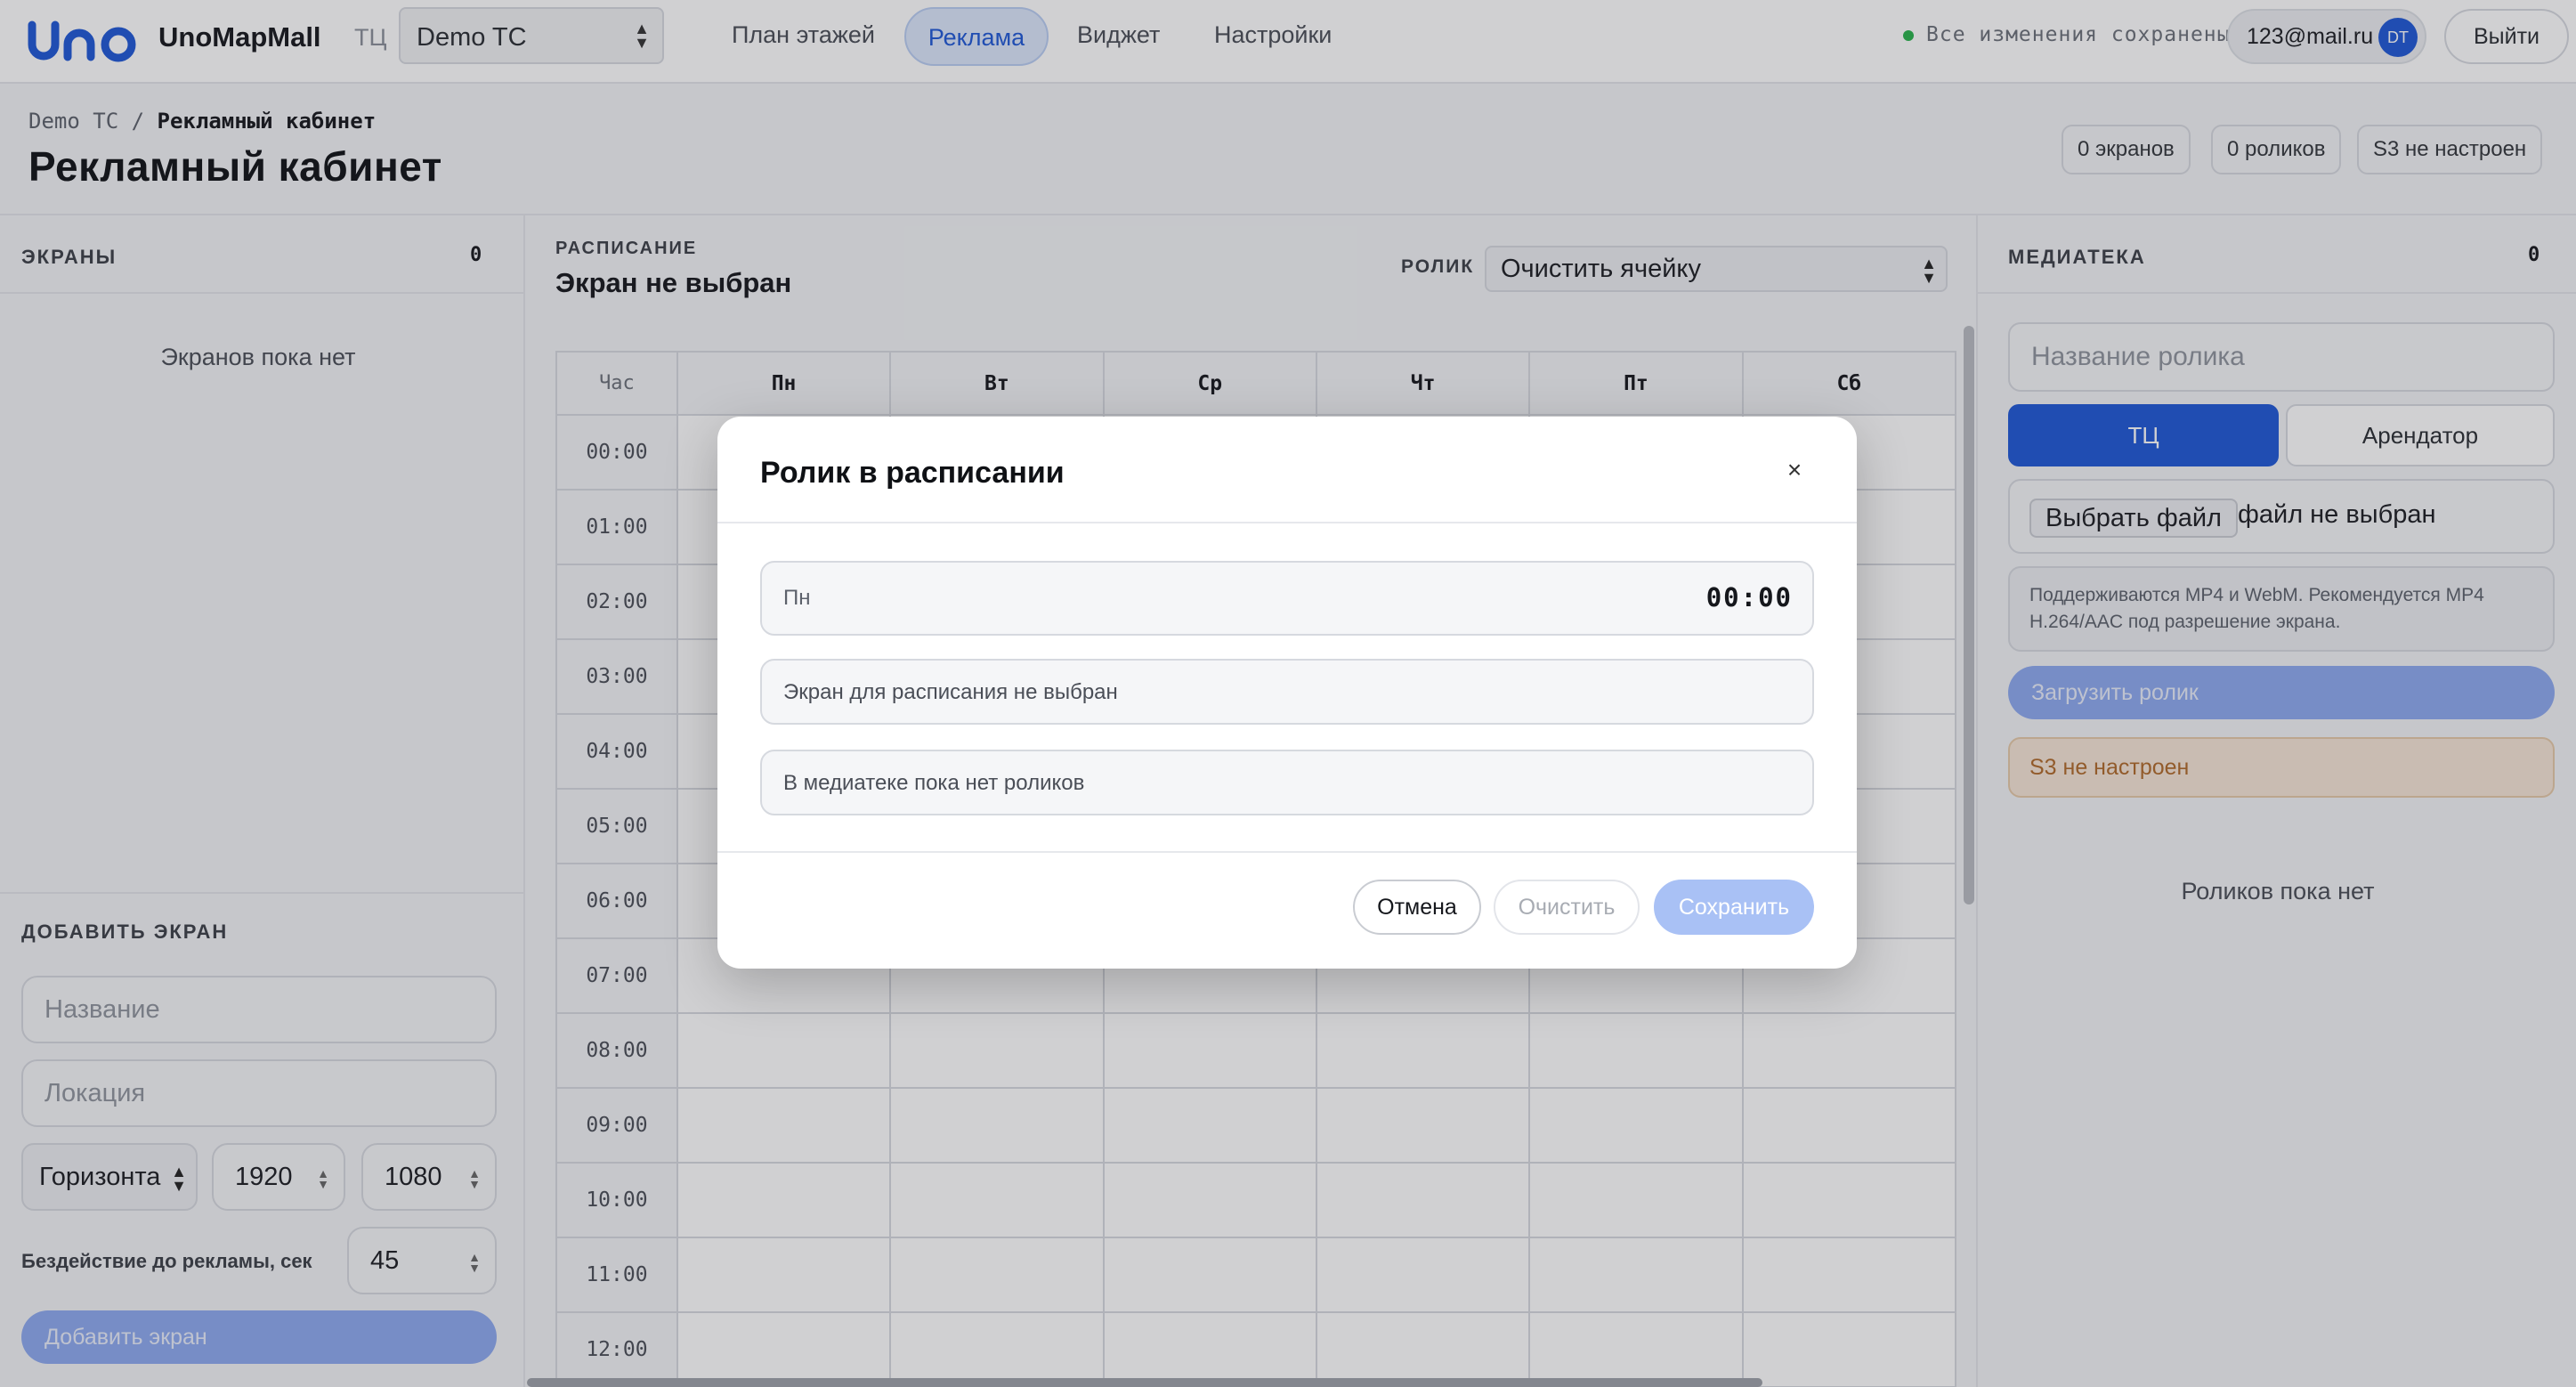 This screenshot has width=2576, height=1387. Describe the element at coordinates (913, 473) in the screenshot. I see `dialog-title: Ролик в расписании` at that location.